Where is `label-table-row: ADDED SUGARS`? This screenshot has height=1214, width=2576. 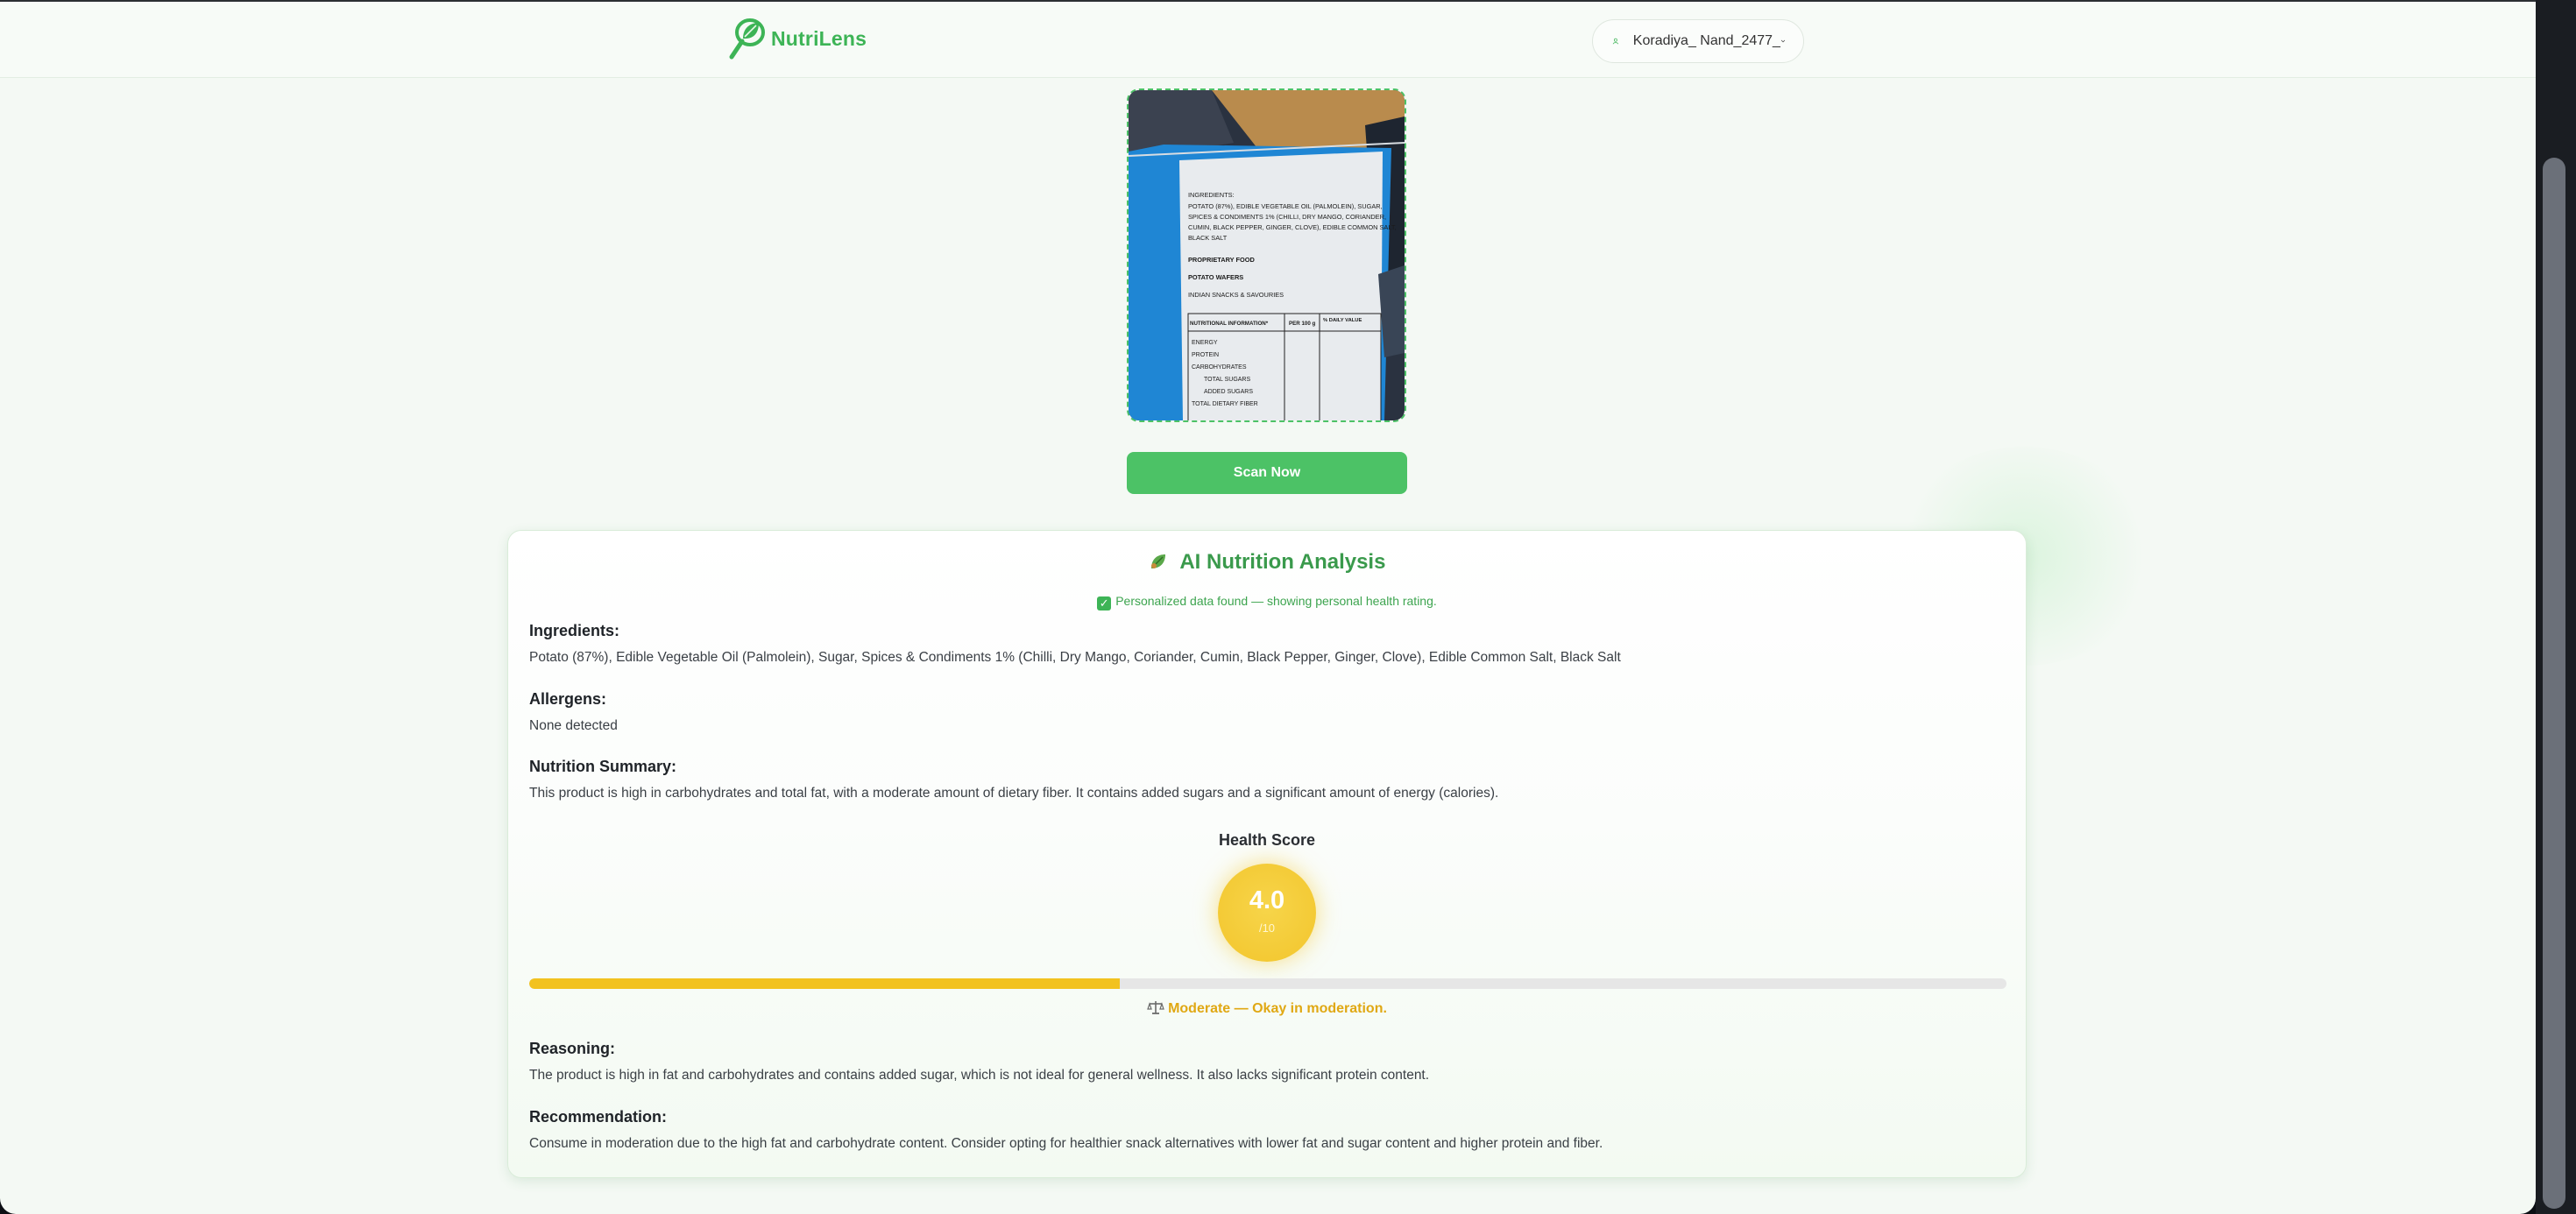
label-table-row: ADDED SUGARS is located at coordinates (1228, 392).